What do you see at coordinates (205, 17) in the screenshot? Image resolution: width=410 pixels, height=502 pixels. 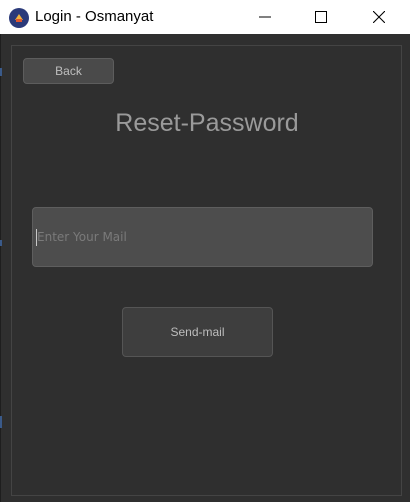 I see `title-bar: Login - Osmanyat` at bounding box center [205, 17].